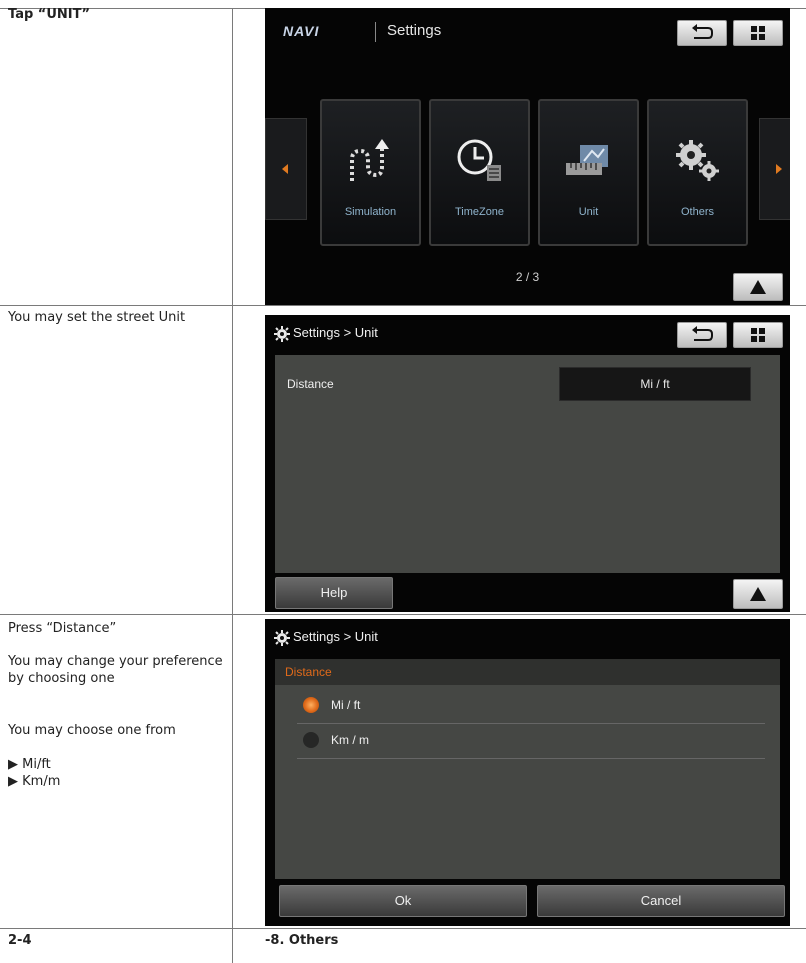 The height and width of the screenshot is (963, 806). I want to click on tile-simulation: Simulation, so click(370, 172).